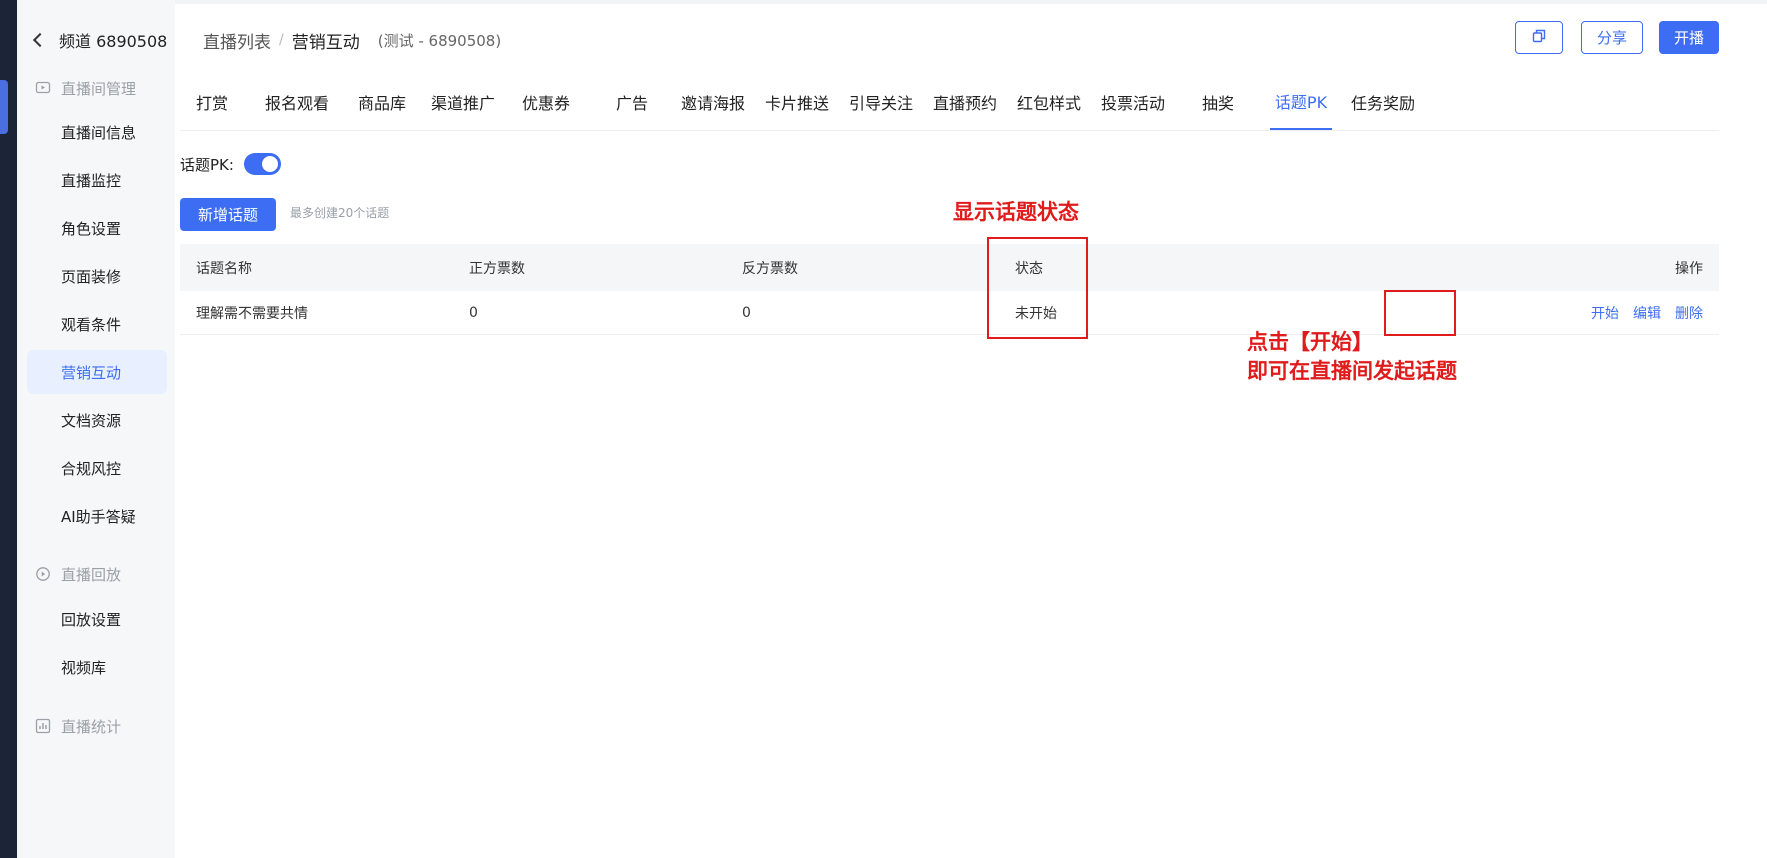 The width and height of the screenshot is (1767, 858). I want to click on sidebar-item-documents: 文档资源, so click(97, 420).